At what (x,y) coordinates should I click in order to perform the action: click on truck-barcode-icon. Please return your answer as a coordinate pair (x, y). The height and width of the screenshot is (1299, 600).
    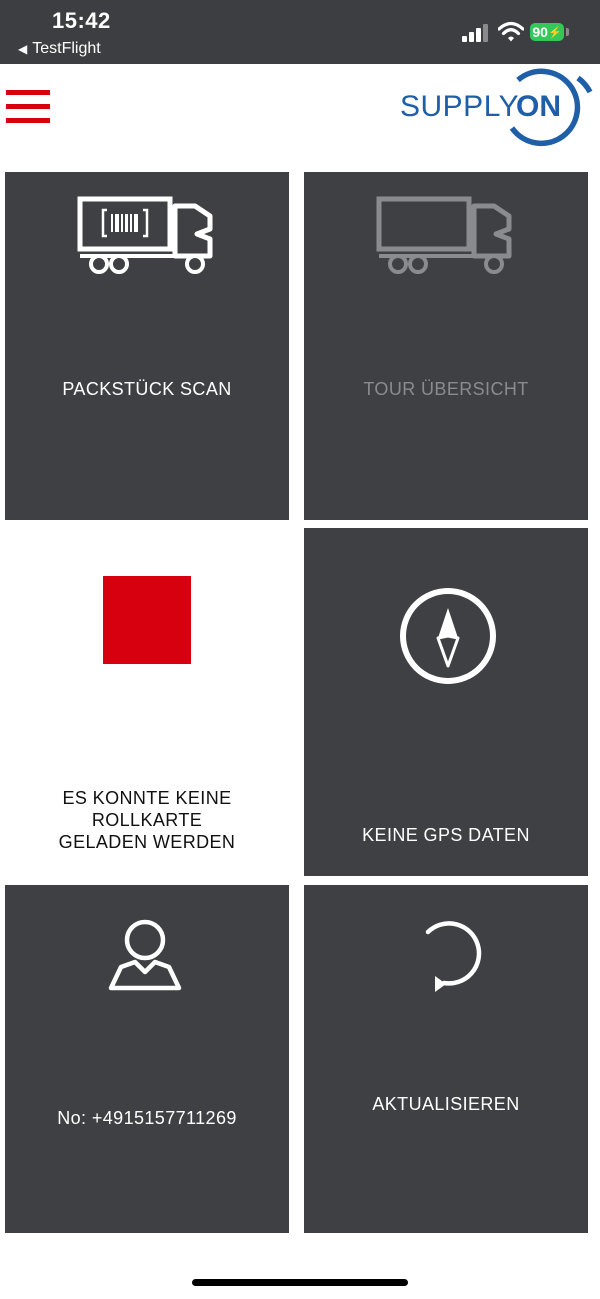
    Looking at the image, I should click on (145, 235).